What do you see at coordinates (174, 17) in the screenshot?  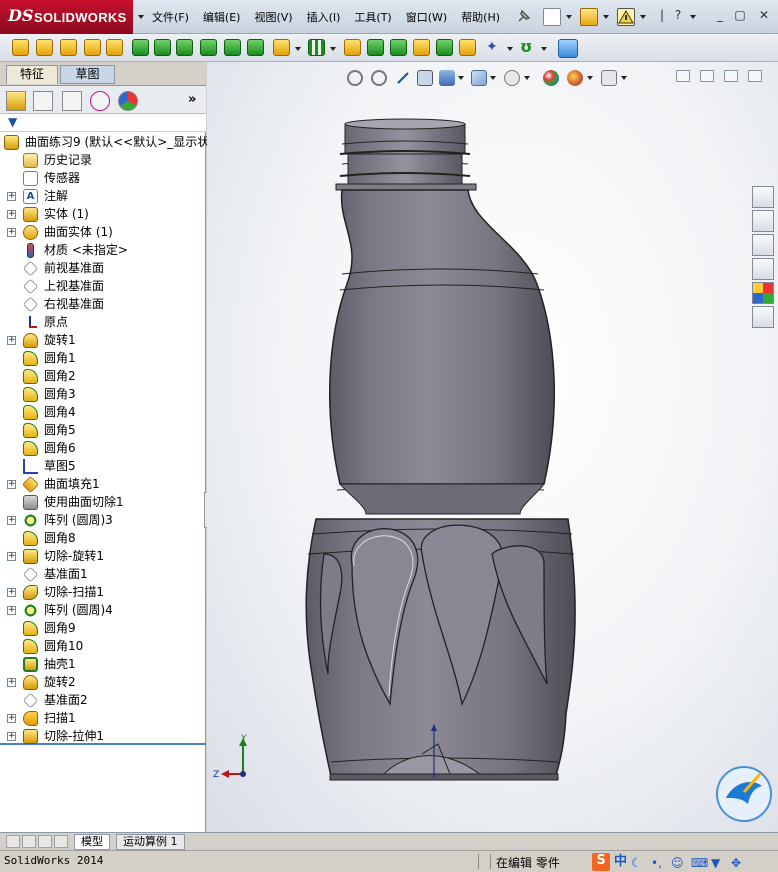 I see `menu-file: 文件(F)` at bounding box center [174, 17].